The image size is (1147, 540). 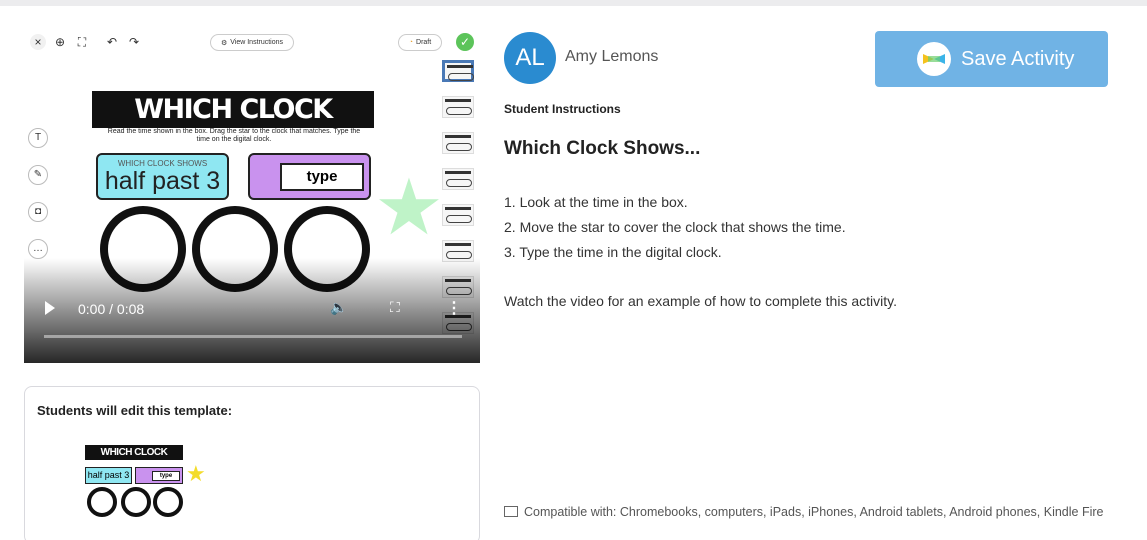 I want to click on fullscreen-icon: ⛶, so click(x=395, y=307).